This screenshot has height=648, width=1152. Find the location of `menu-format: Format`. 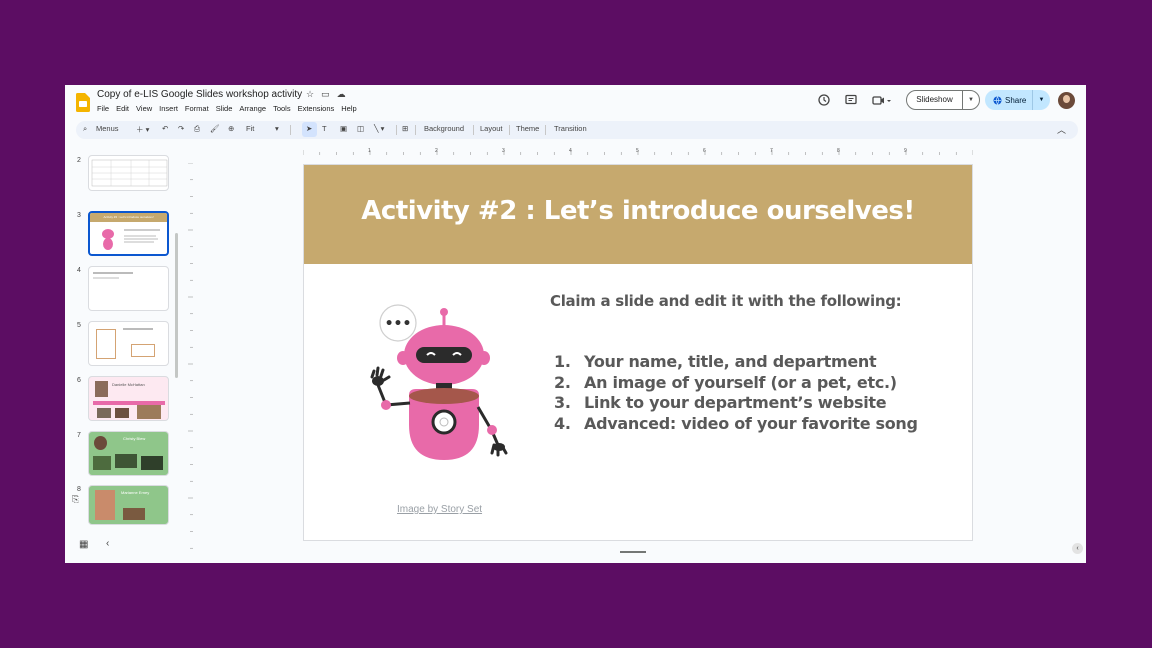

menu-format: Format is located at coordinates (197, 108).